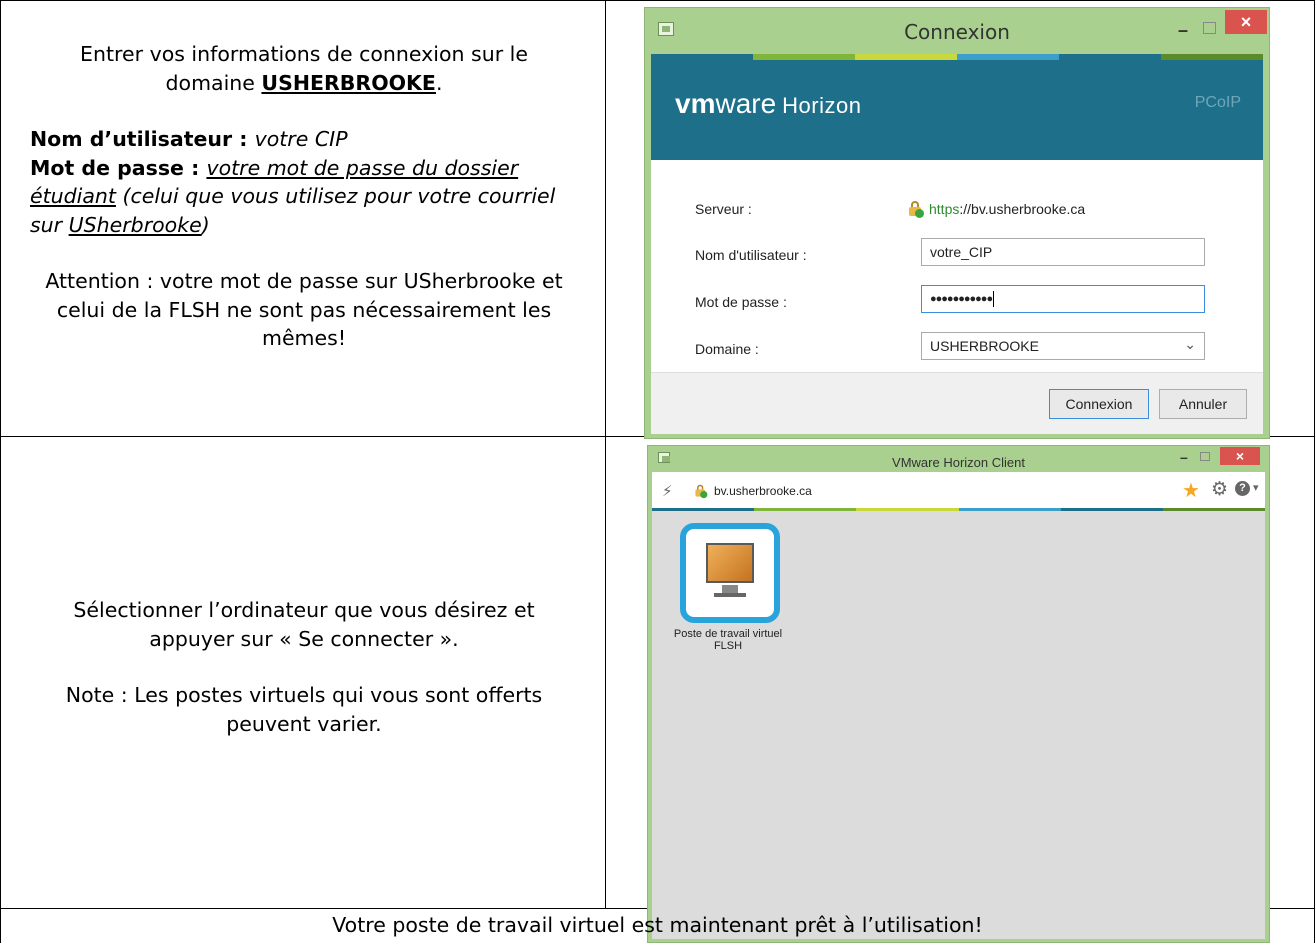 This screenshot has width=1315, height=943. Describe the element at coordinates (1217, 102) in the screenshot. I see `pcoip-logo: PCoIP` at that location.